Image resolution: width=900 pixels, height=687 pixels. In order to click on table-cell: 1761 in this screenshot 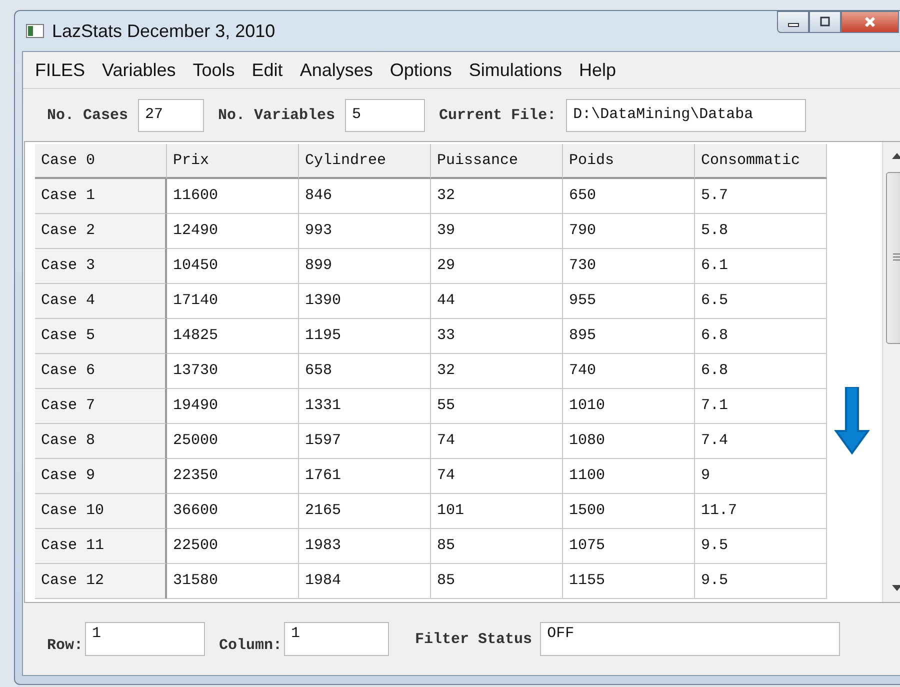, I will do `click(365, 476)`.